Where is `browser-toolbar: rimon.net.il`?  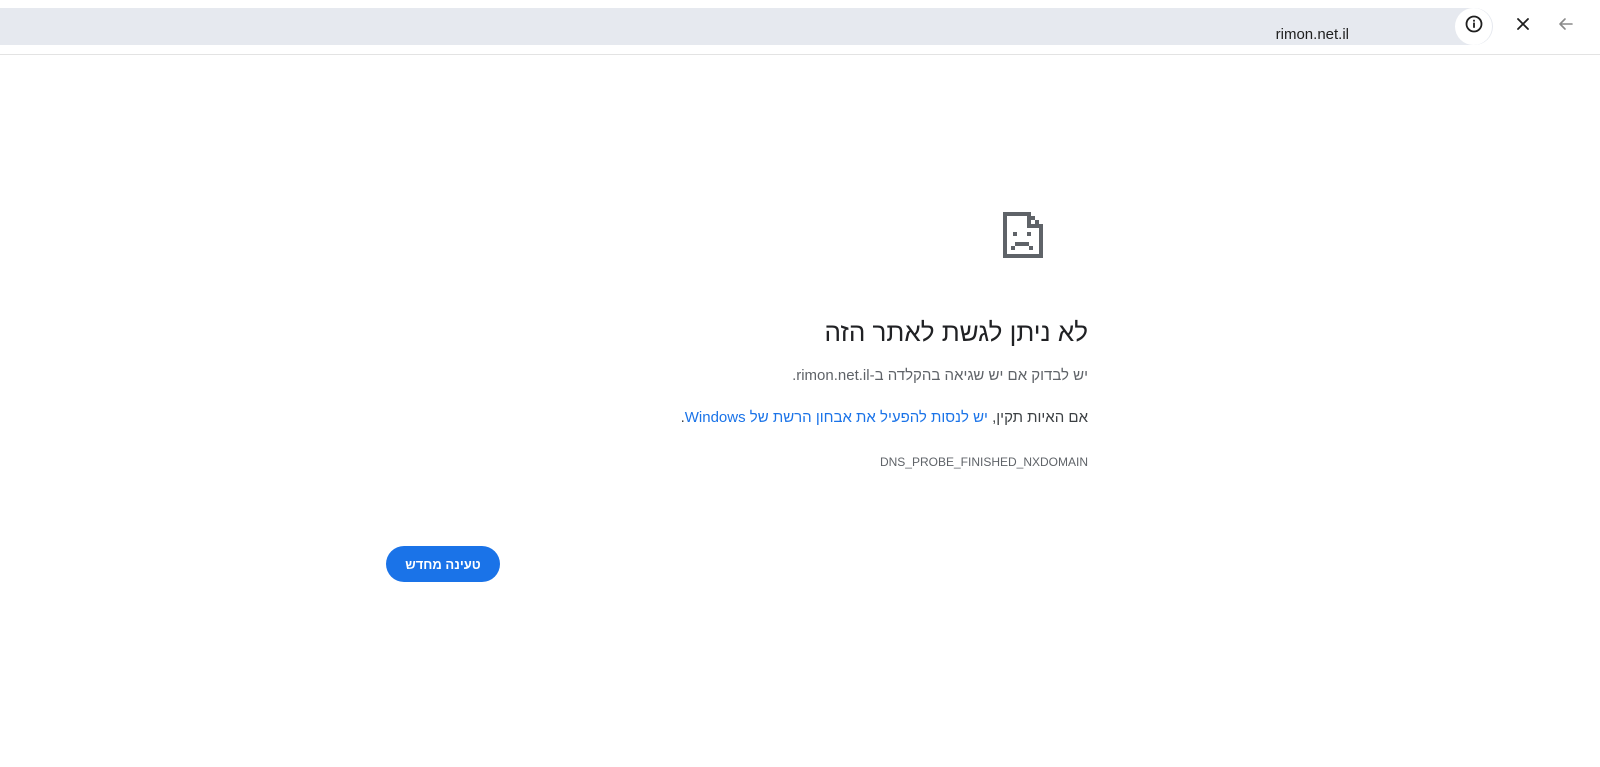
browser-toolbar: rimon.net.il is located at coordinates (800, 27).